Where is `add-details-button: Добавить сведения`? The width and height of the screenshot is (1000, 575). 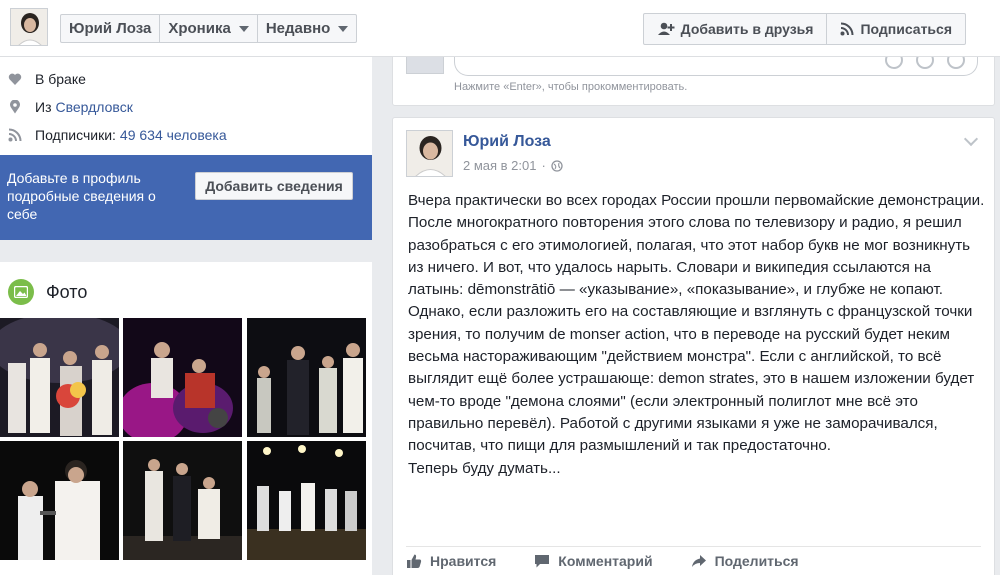 add-details-button: Добавить сведения is located at coordinates (274, 186).